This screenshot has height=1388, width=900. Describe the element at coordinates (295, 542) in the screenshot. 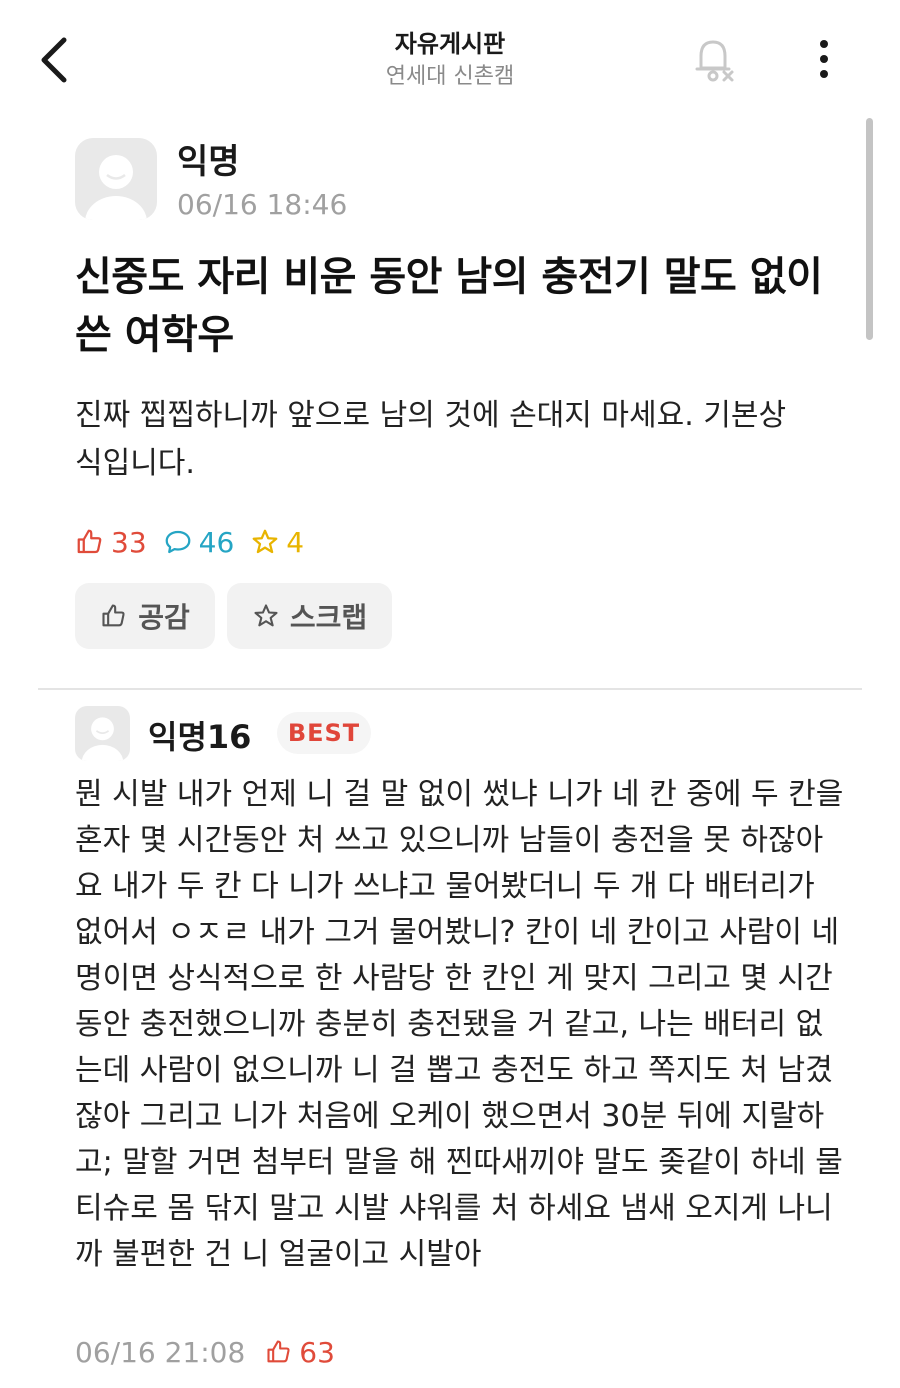

I see `scrap-count-value: 4` at that location.